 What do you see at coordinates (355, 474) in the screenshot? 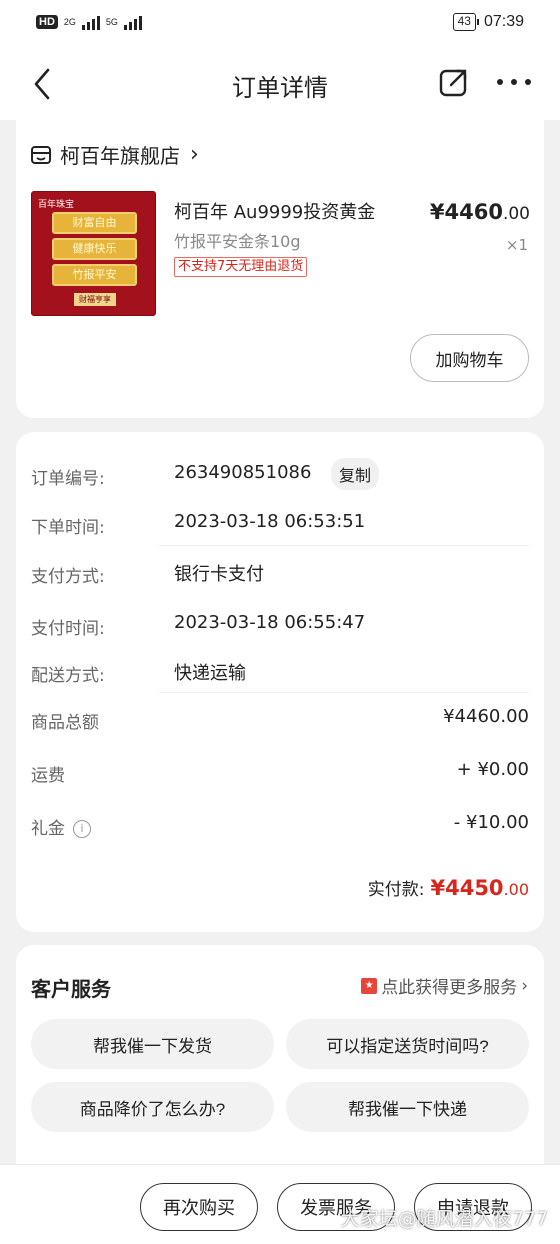
I see `copy-button: 复制` at bounding box center [355, 474].